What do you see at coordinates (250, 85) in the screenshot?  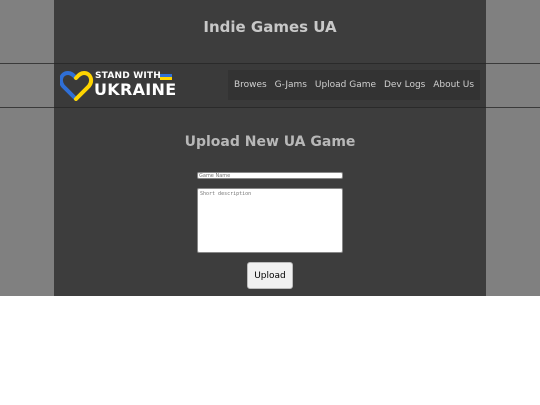 I see `nav-item-browse: Browes` at bounding box center [250, 85].